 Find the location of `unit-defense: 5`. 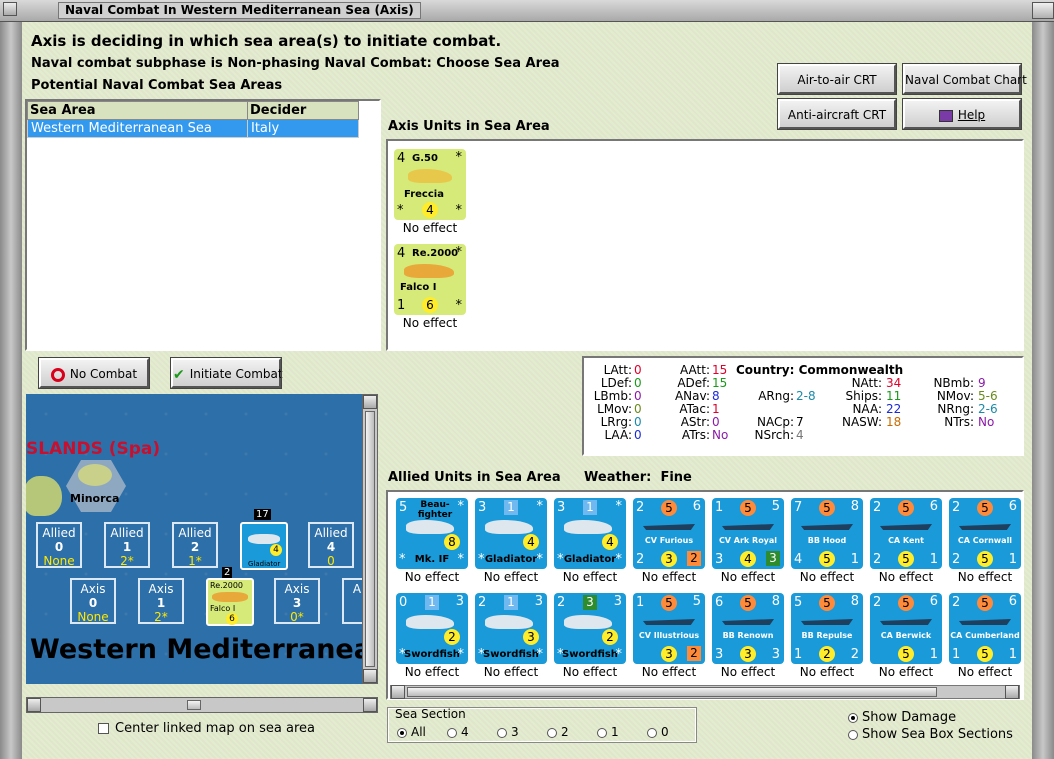

unit-defense: 5 is located at coordinates (827, 559).